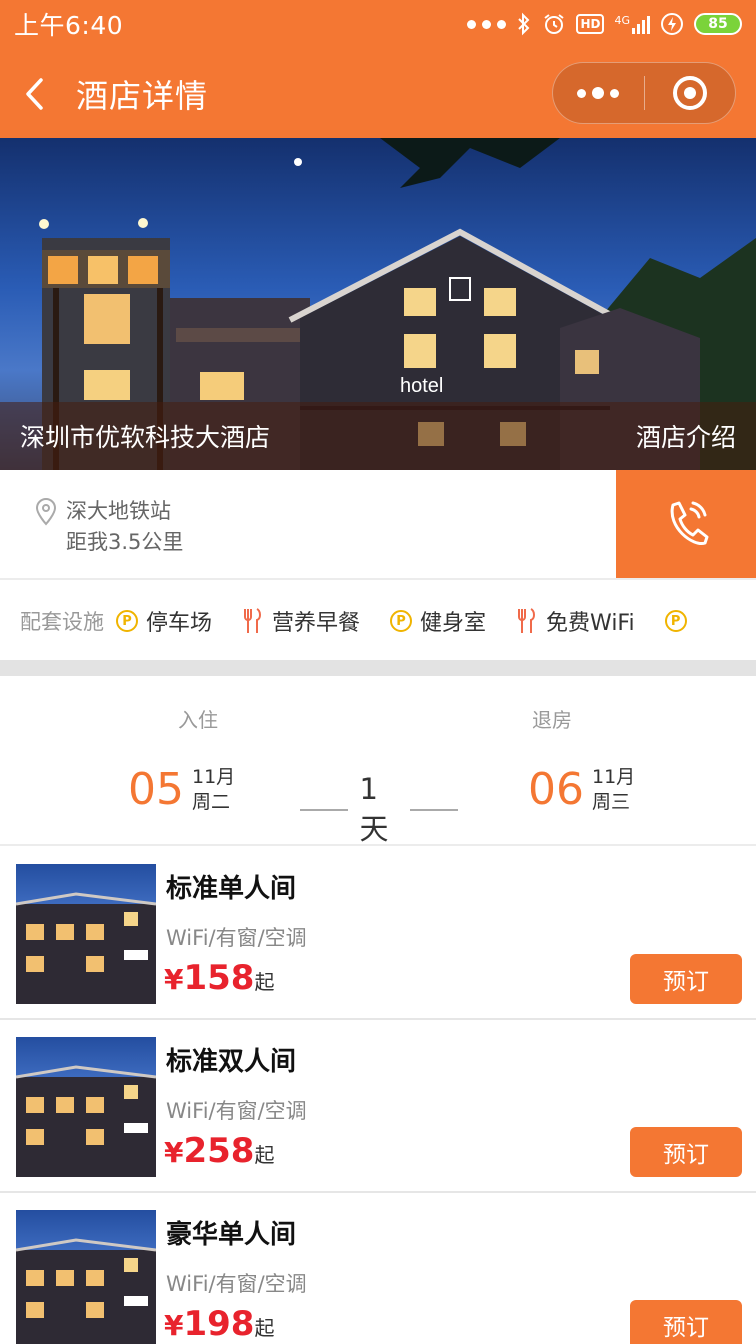 This screenshot has width=756, height=1344. What do you see at coordinates (308, 524) in the screenshot?
I see `location-info: 深大地铁站 距我3.5公里` at bounding box center [308, 524].